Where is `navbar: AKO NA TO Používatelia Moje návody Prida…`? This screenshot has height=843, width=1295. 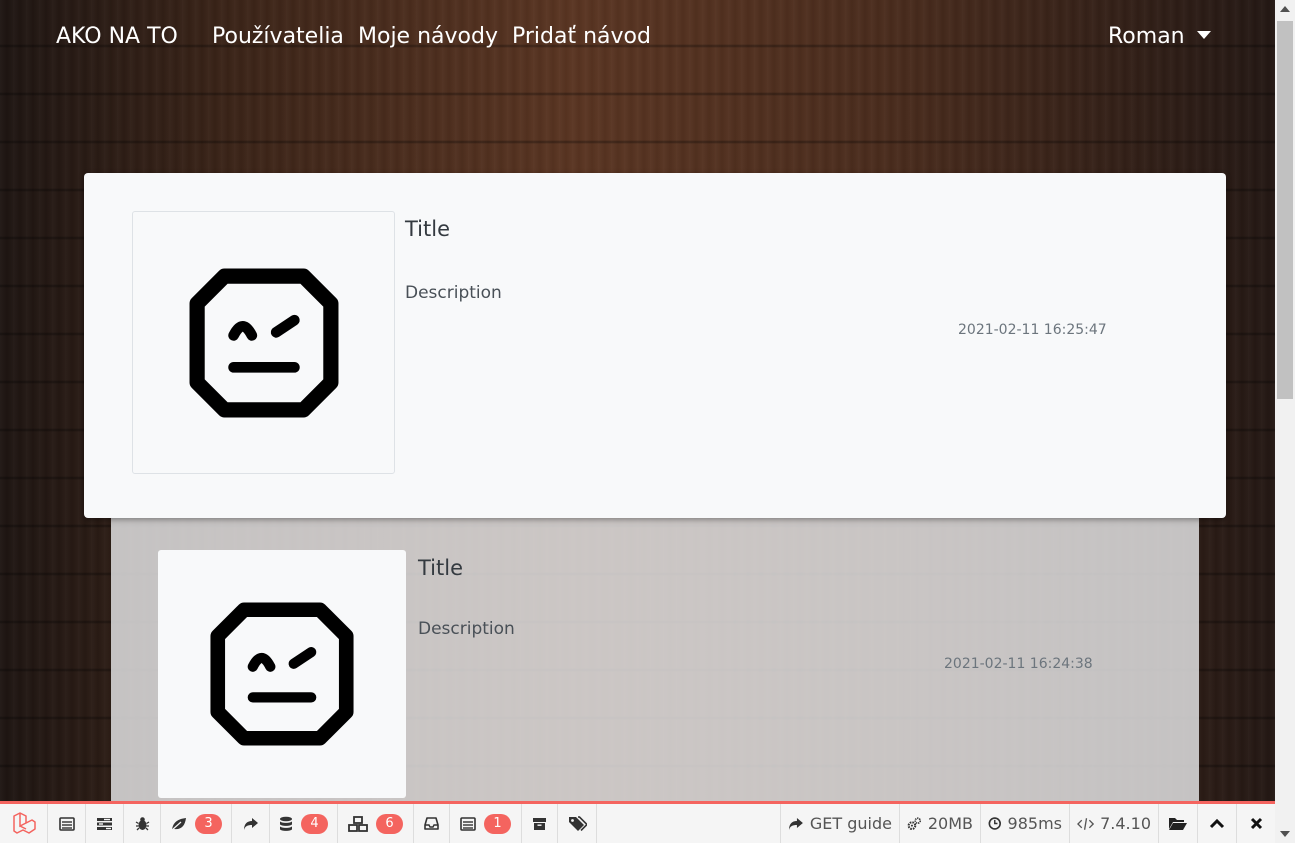
navbar: AKO NA TO Používatelia Moje návody Prida… is located at coordinates (637, 38).